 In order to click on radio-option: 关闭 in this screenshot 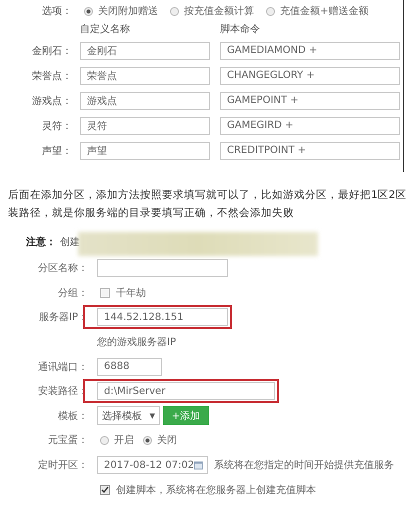, I will do `click(160, 440)`.